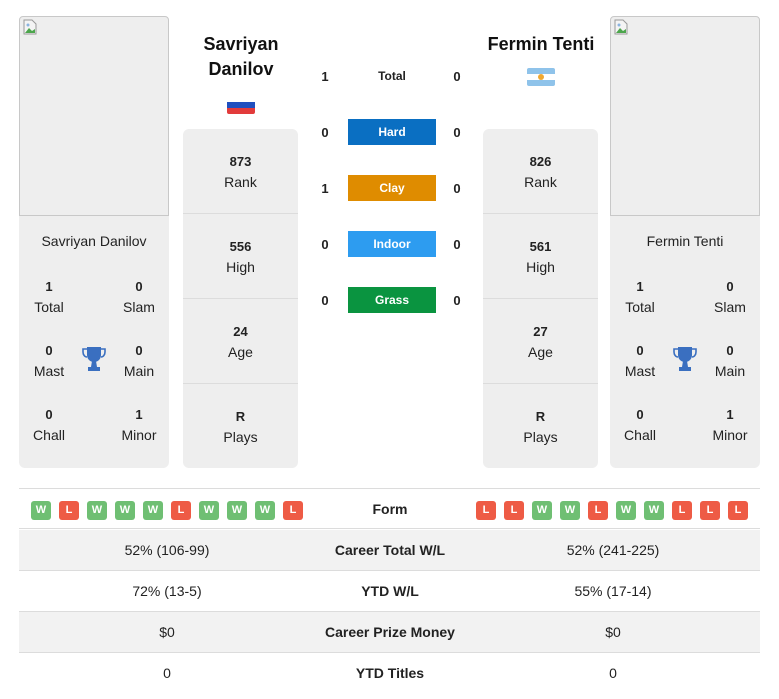  I want to click on surface-indoor-badge: Indoor, so click(392, 244).